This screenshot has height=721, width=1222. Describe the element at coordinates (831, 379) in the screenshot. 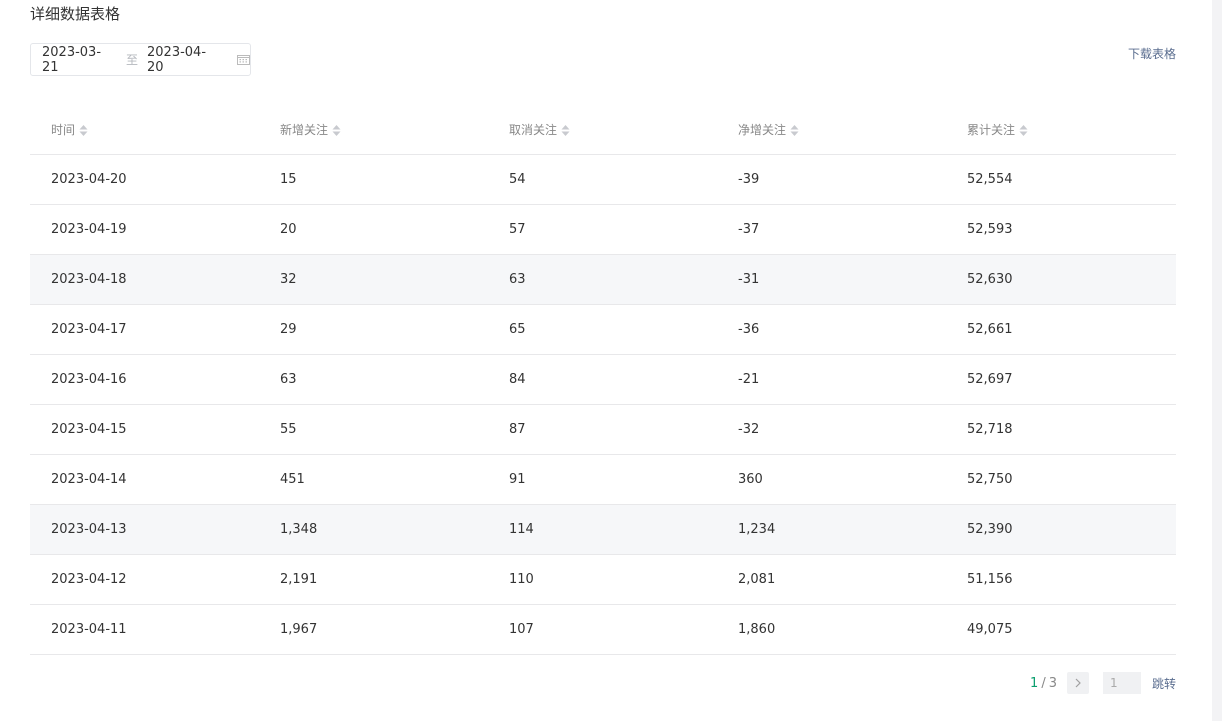

I see `table-cell: -21` at that location.